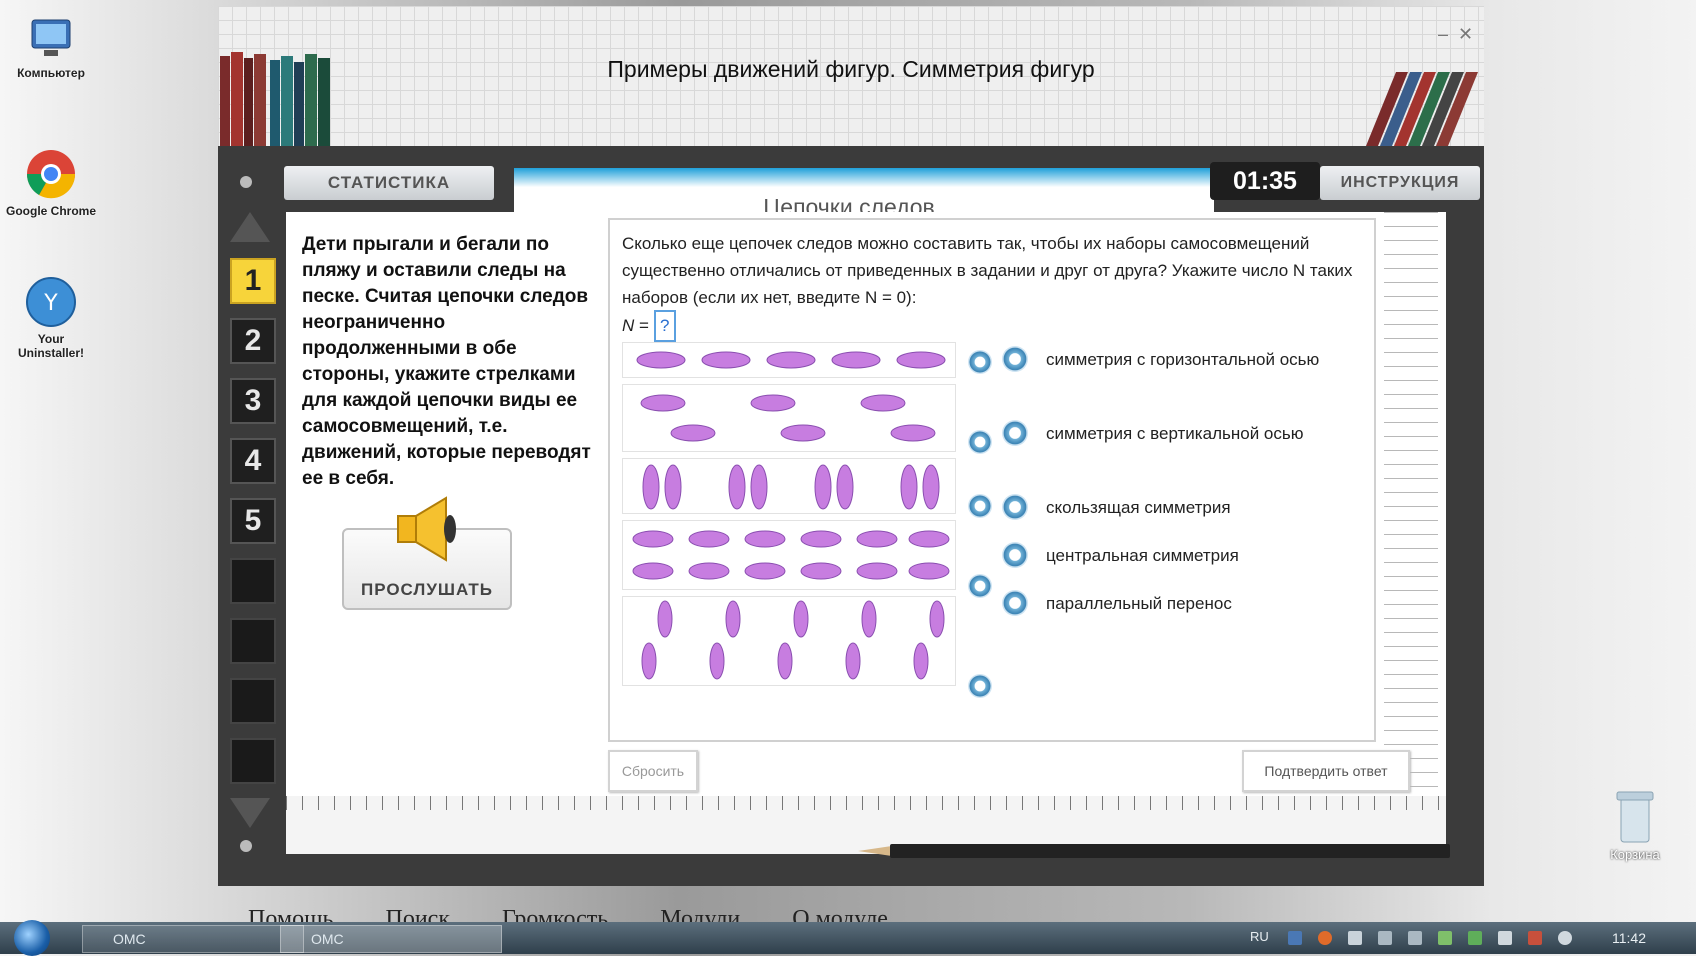 Image resolution: width=1696 pixels, height=956 pixels. What do you see at coordinates (1385, 938) in the screenshot?
I see `monitor-icon` at bounding box center [1385, 938].